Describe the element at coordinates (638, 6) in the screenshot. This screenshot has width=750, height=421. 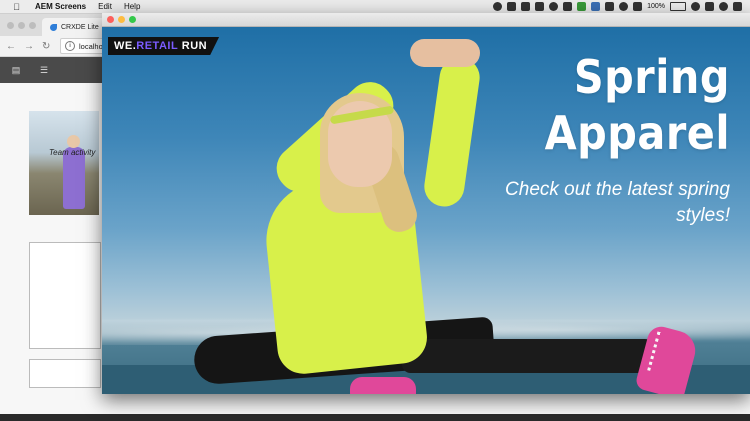
I see `airplay-icon` at that location.